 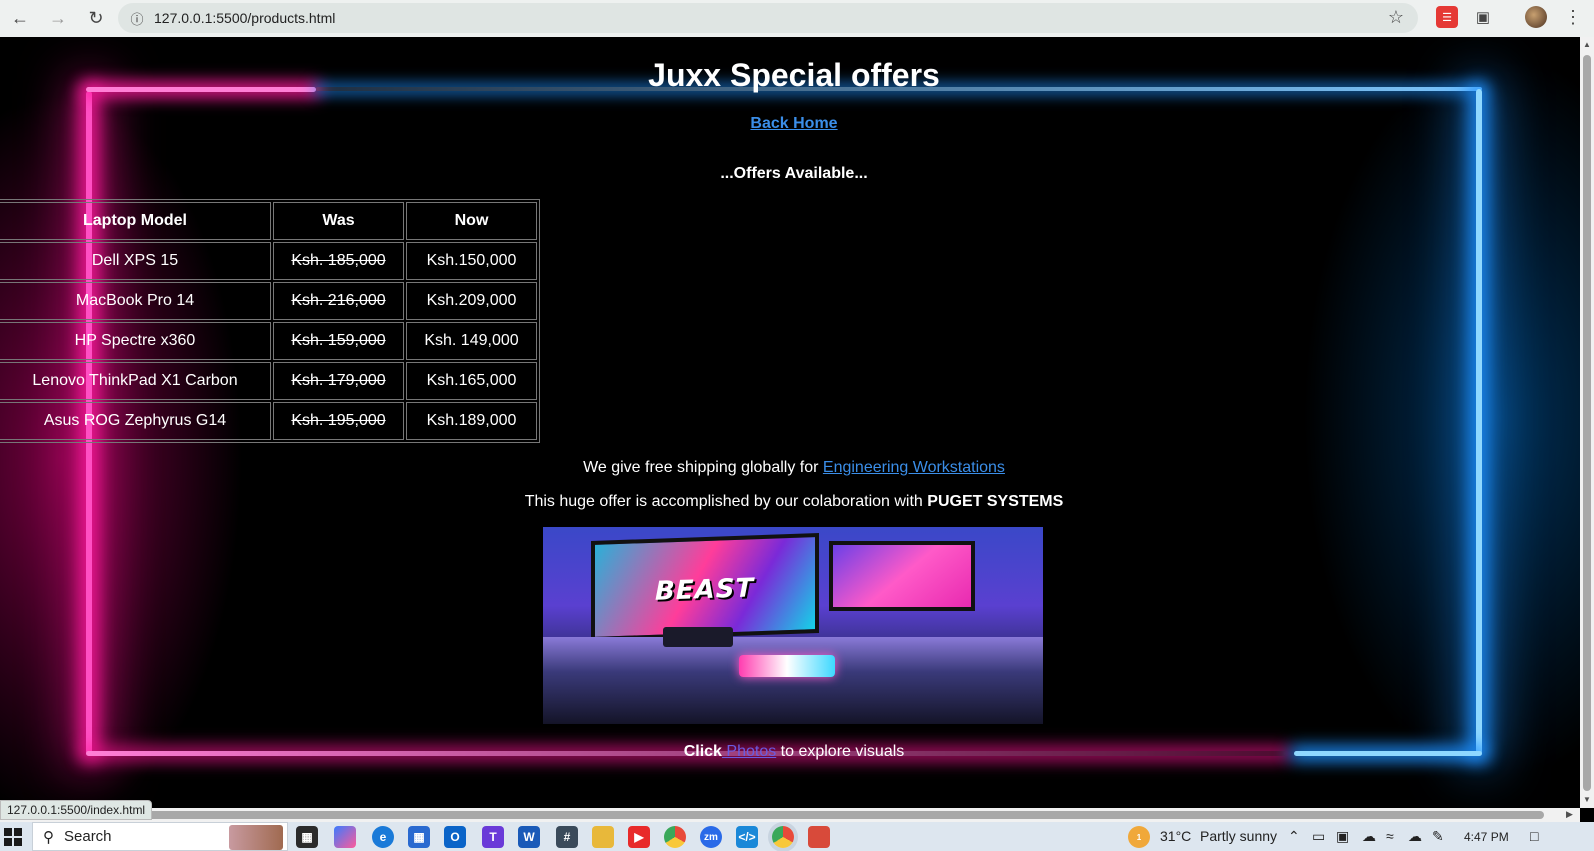 I want to click on horizontal-scroll-thumb, so click(x=781, y=815).